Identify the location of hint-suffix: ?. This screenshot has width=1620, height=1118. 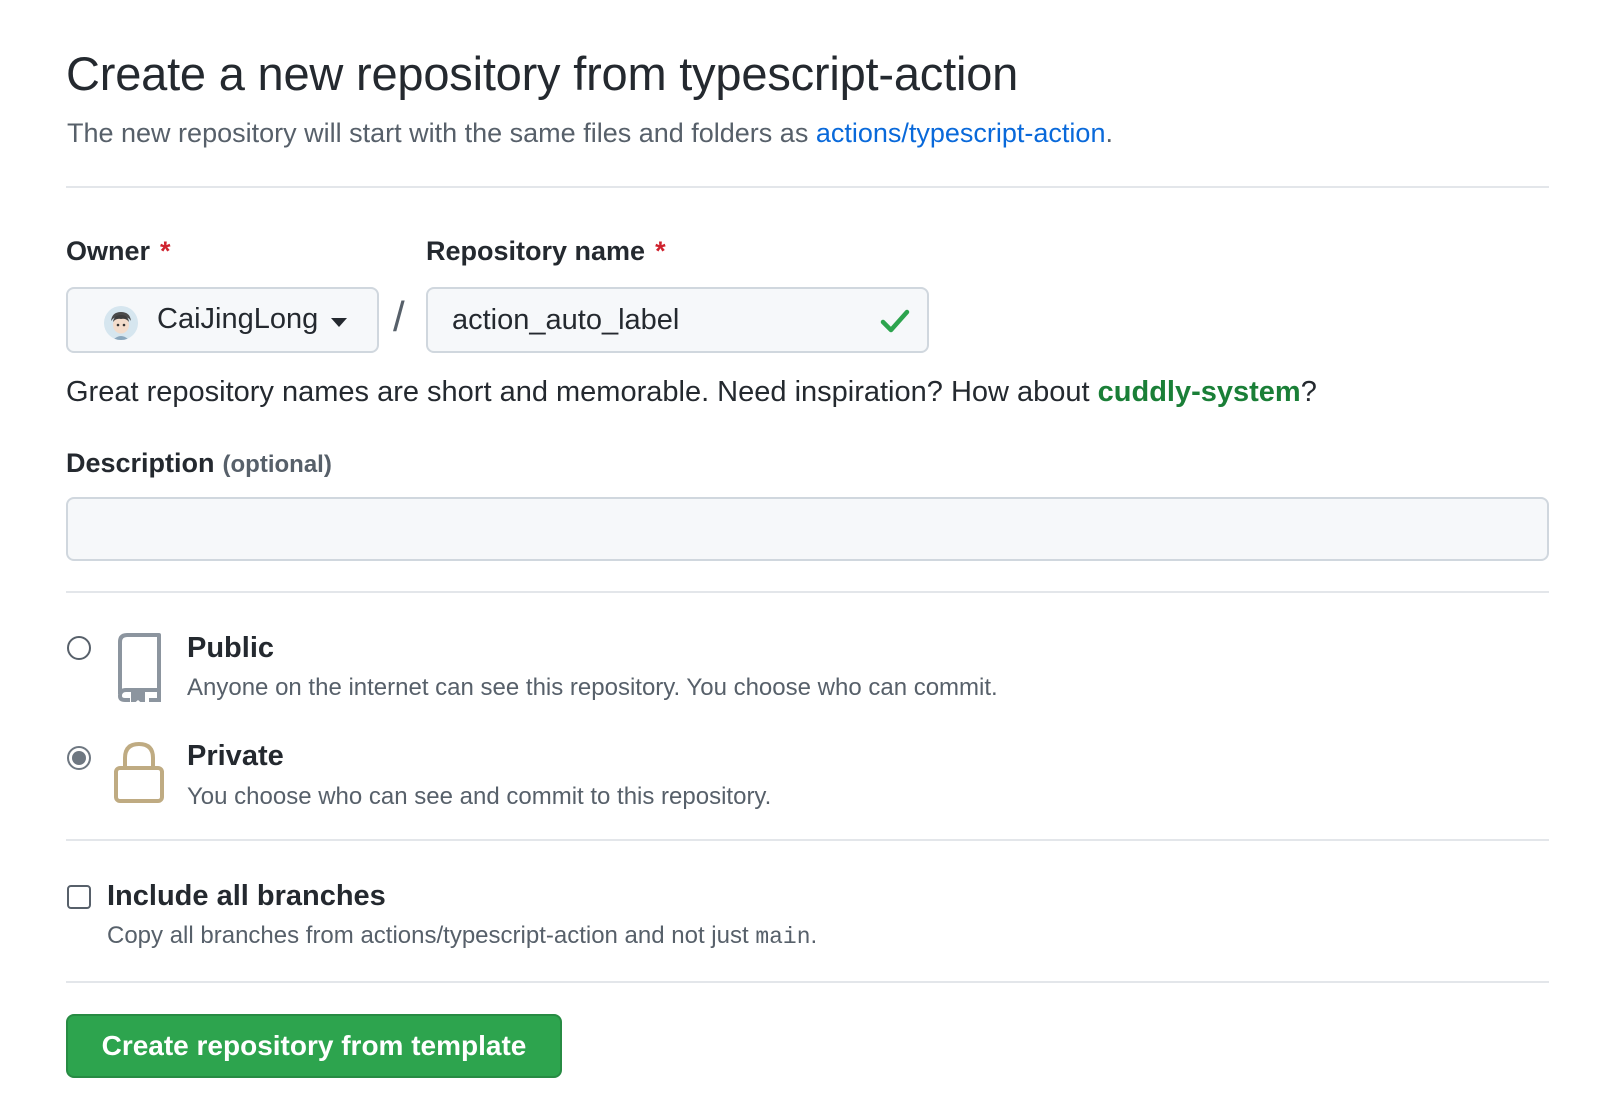
(1308, 392).